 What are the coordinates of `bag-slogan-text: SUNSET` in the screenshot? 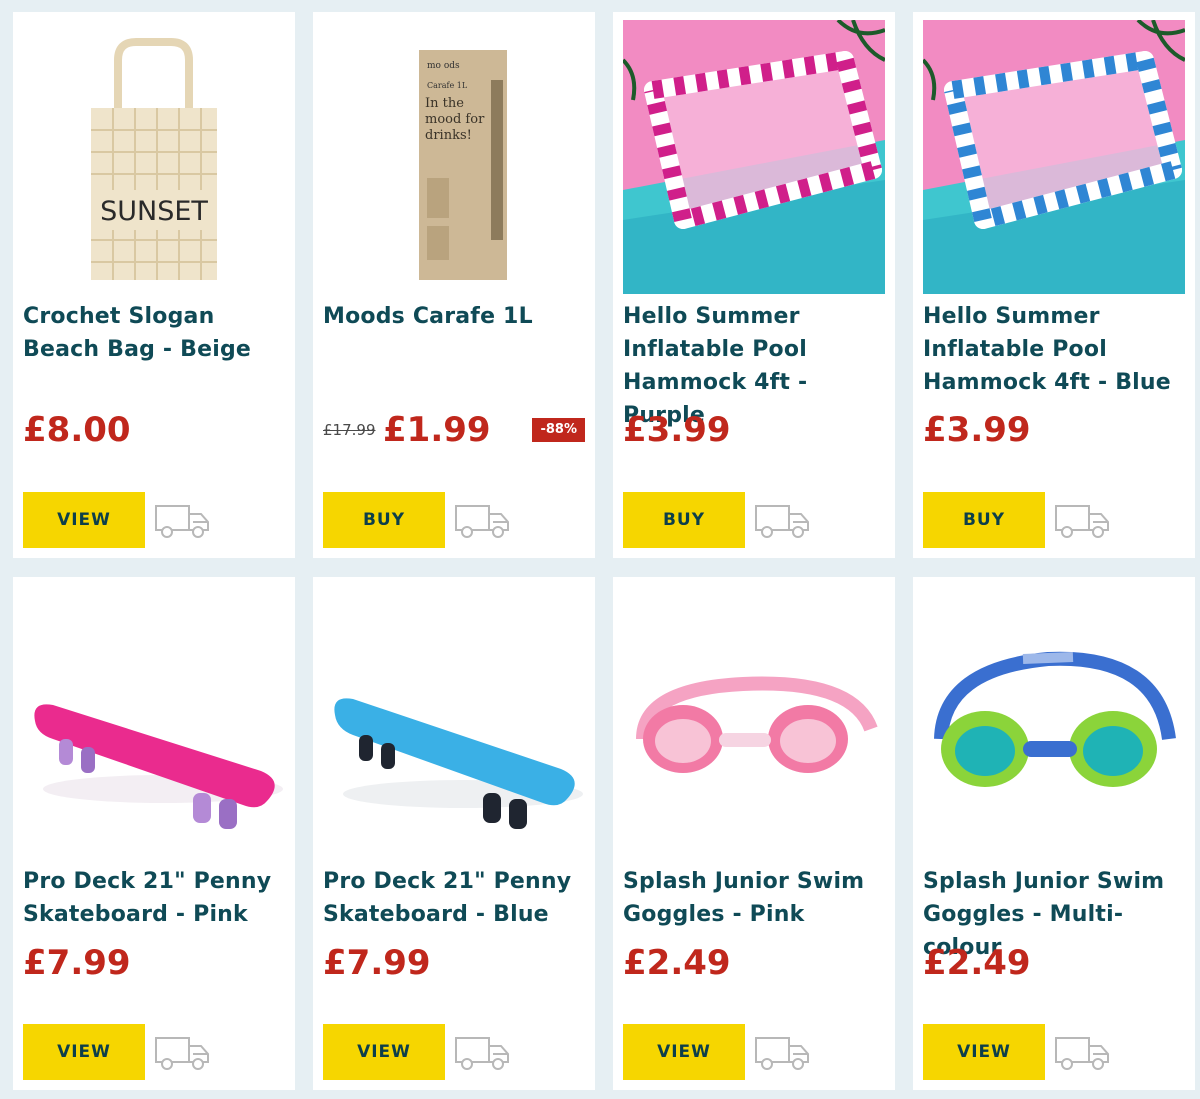 It's located at (154, 211).